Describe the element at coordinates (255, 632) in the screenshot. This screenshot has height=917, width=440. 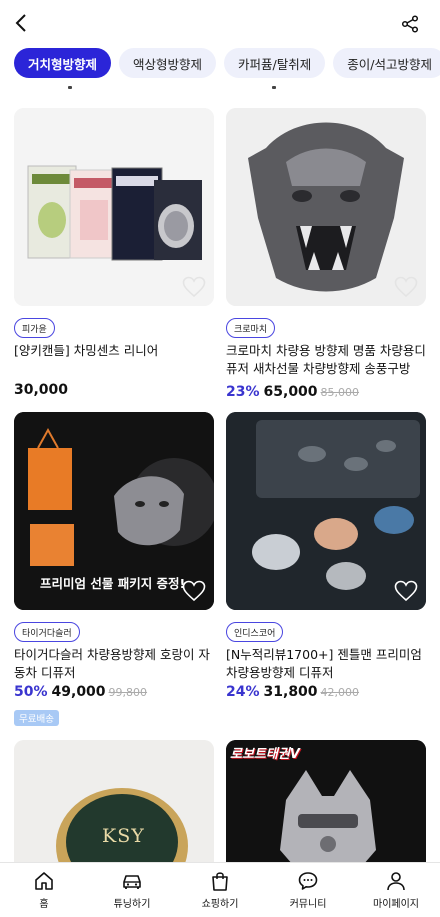
I see `brand-tag: 인디스코어` at that location.